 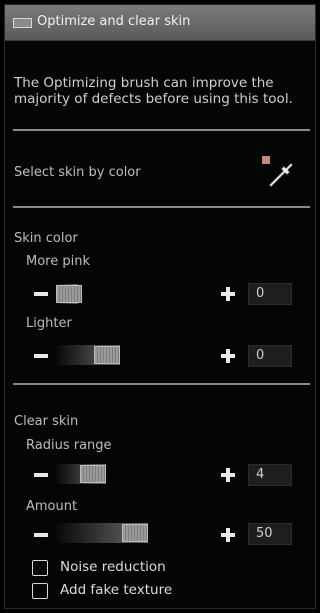 I want to click on eyedropper-icon, so click(x=279, y=173).